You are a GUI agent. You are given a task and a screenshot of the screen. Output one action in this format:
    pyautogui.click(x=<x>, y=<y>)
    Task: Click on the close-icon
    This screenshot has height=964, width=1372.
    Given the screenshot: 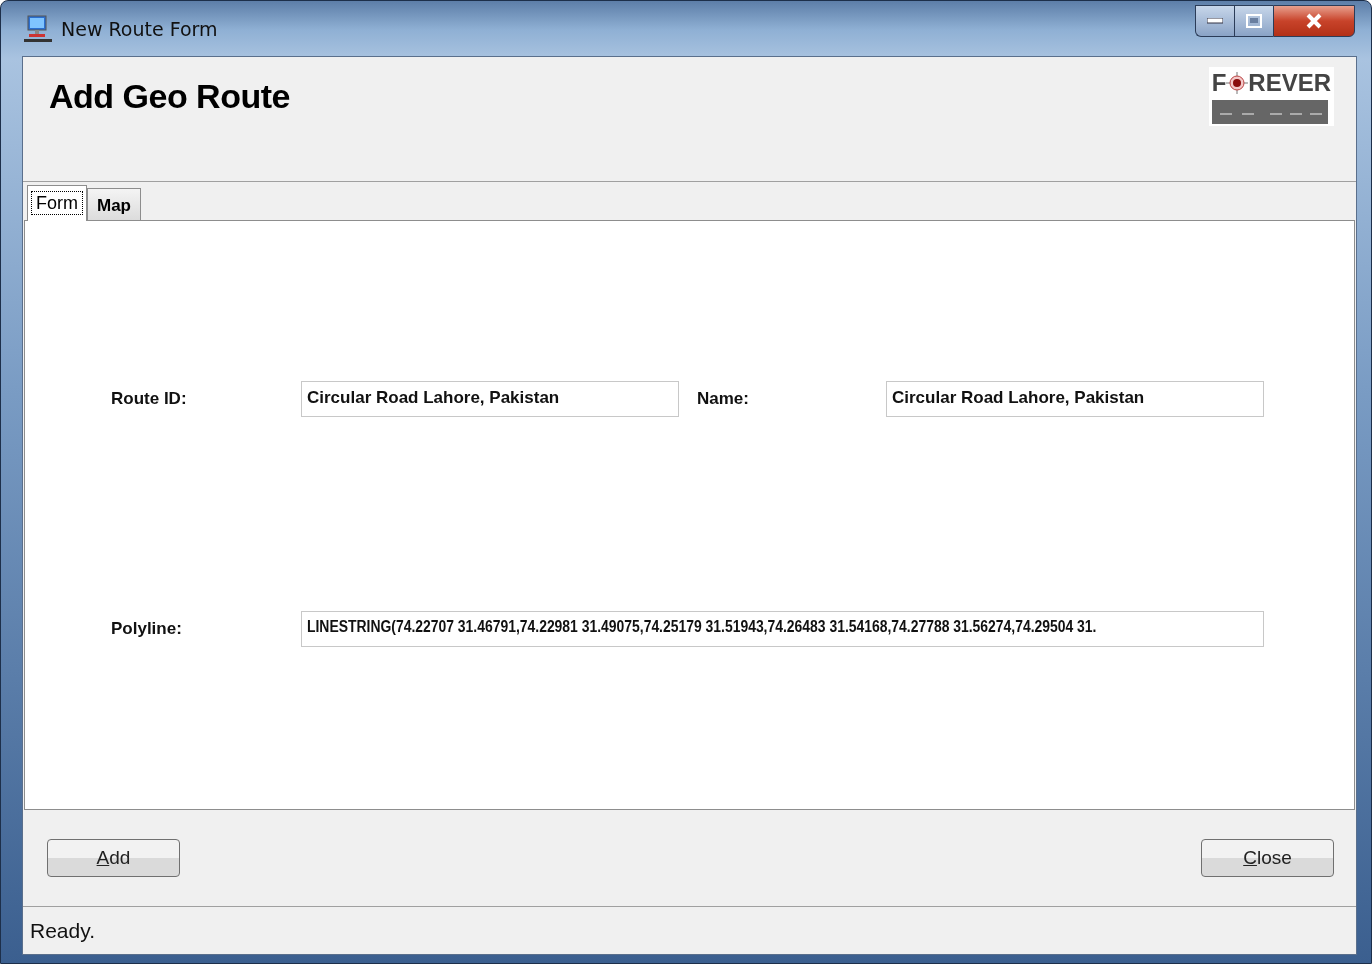 What is the action you would take?
    pyautogui.click(x=1314, y=21)
    